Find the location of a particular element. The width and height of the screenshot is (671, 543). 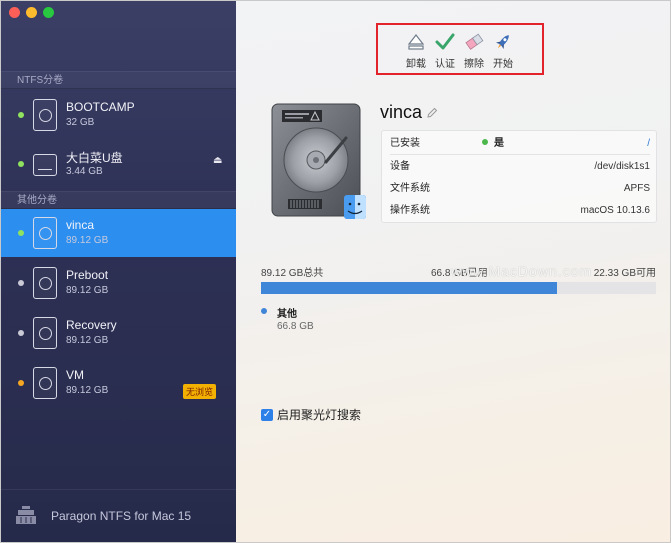

sidebar-footer: Paragon NTFS for Mac 15 is located at coordinates (118, 515).